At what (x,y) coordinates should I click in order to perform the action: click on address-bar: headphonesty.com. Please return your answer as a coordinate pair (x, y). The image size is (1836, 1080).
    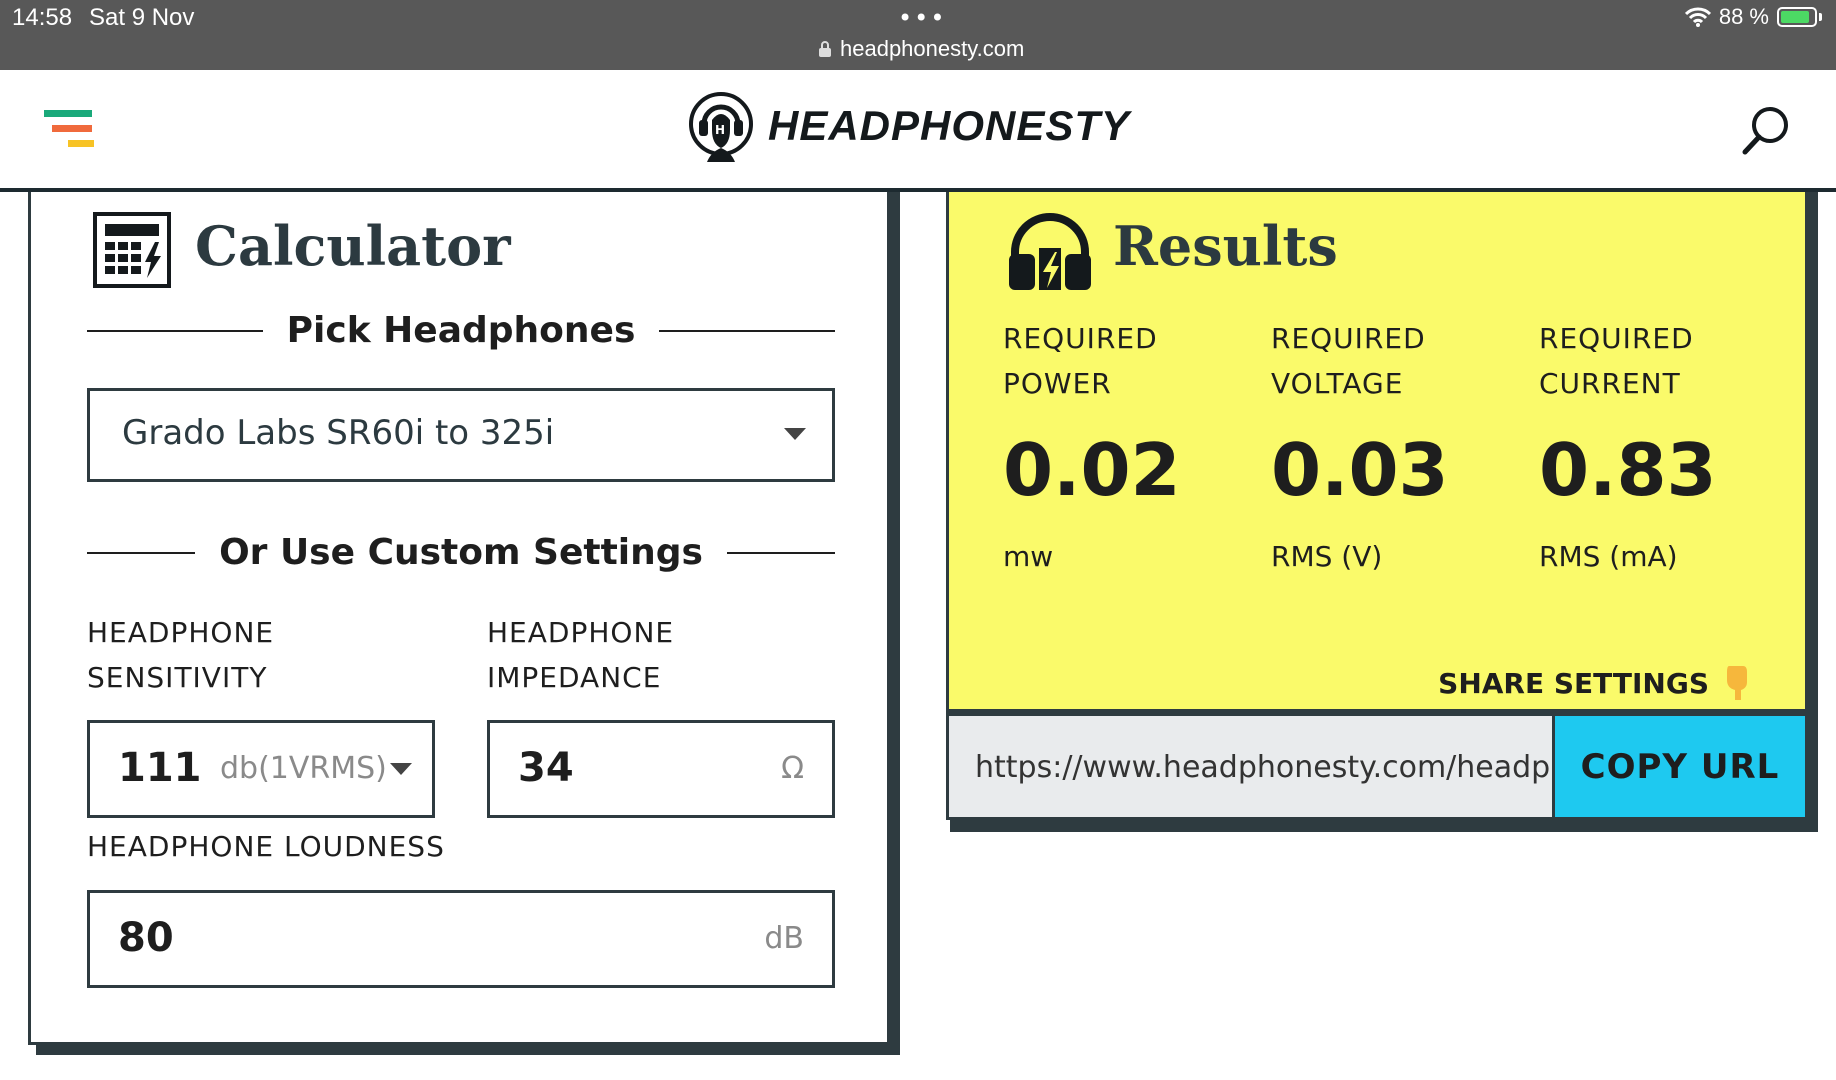
    Looking at the image, I should click on (921, 49).